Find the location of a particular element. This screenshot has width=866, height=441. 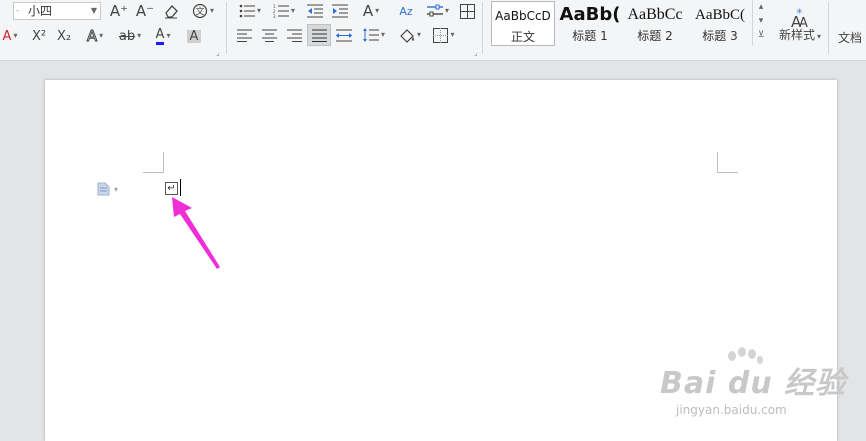

borders-button: ▾ is located at coordinates (444, 35).